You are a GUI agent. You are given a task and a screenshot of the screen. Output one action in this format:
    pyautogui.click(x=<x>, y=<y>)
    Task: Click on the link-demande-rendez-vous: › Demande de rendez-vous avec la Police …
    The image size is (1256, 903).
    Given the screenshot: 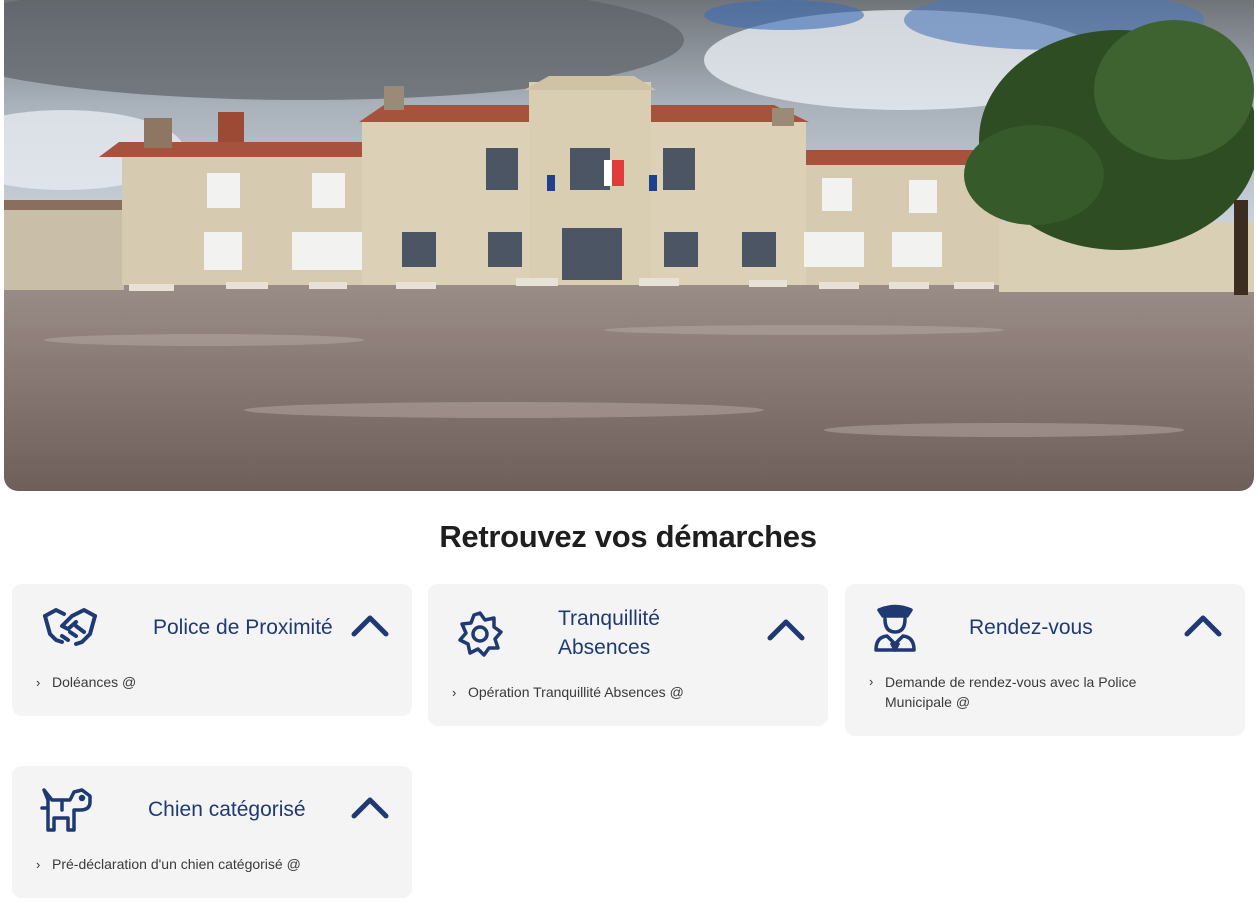 What is the action you would take?
    pyautogui.click(x=1039, y=692)
    